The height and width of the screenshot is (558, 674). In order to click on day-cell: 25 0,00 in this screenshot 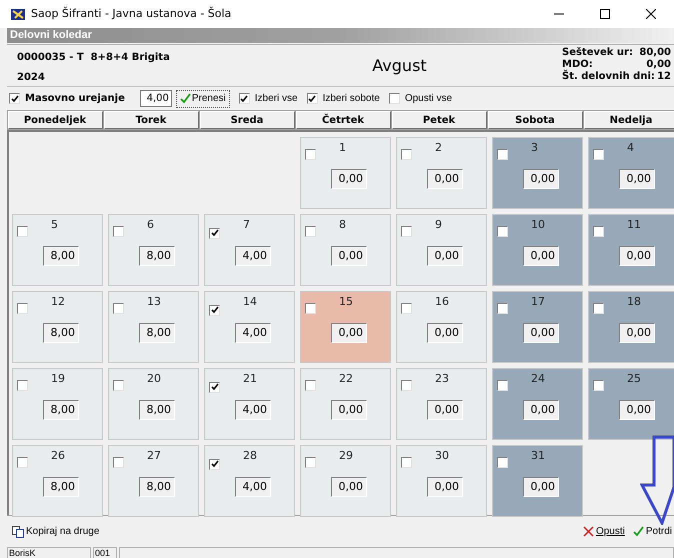, I will do `click(631, 404)`.